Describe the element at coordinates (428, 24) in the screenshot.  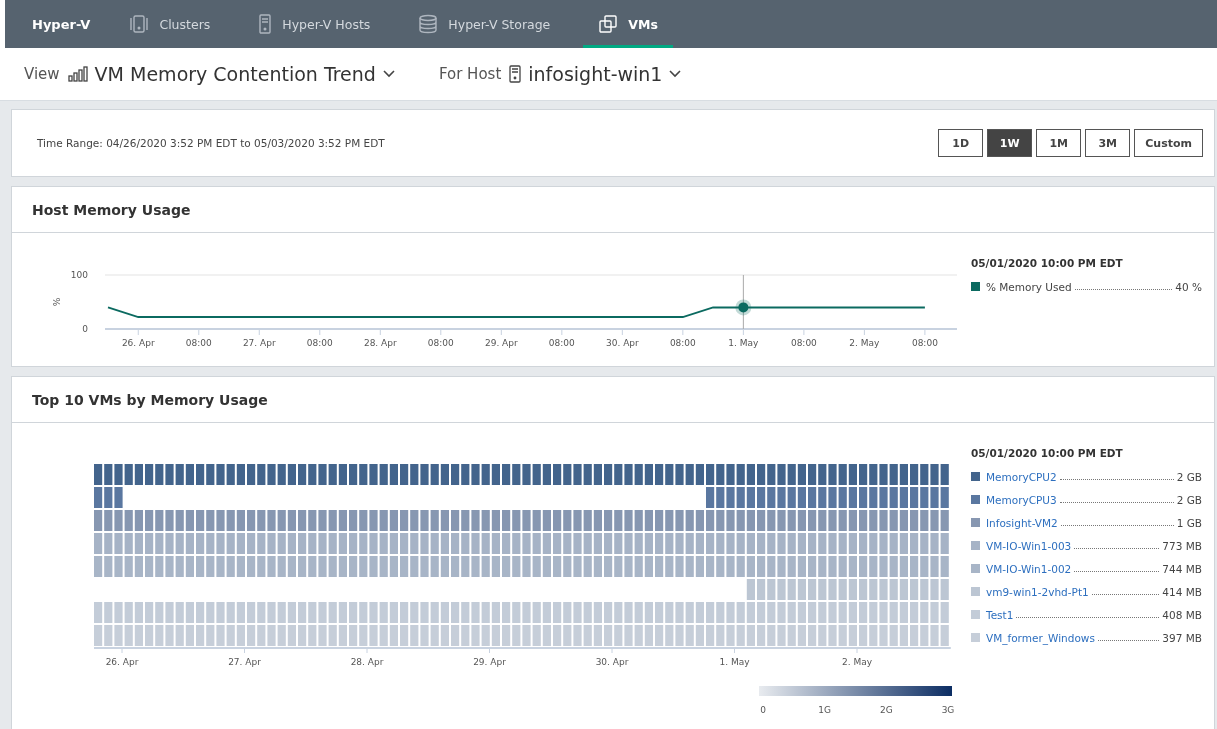
I see `database-icon` at that location.